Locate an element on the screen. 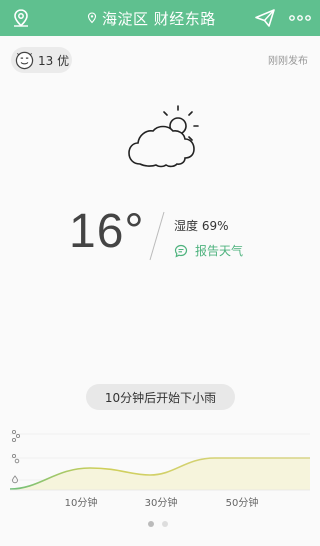 Image resolution: width=320 pixels, height=546 pixels. x-tick-label: 50分钟 is located at coordinates (242, 502).